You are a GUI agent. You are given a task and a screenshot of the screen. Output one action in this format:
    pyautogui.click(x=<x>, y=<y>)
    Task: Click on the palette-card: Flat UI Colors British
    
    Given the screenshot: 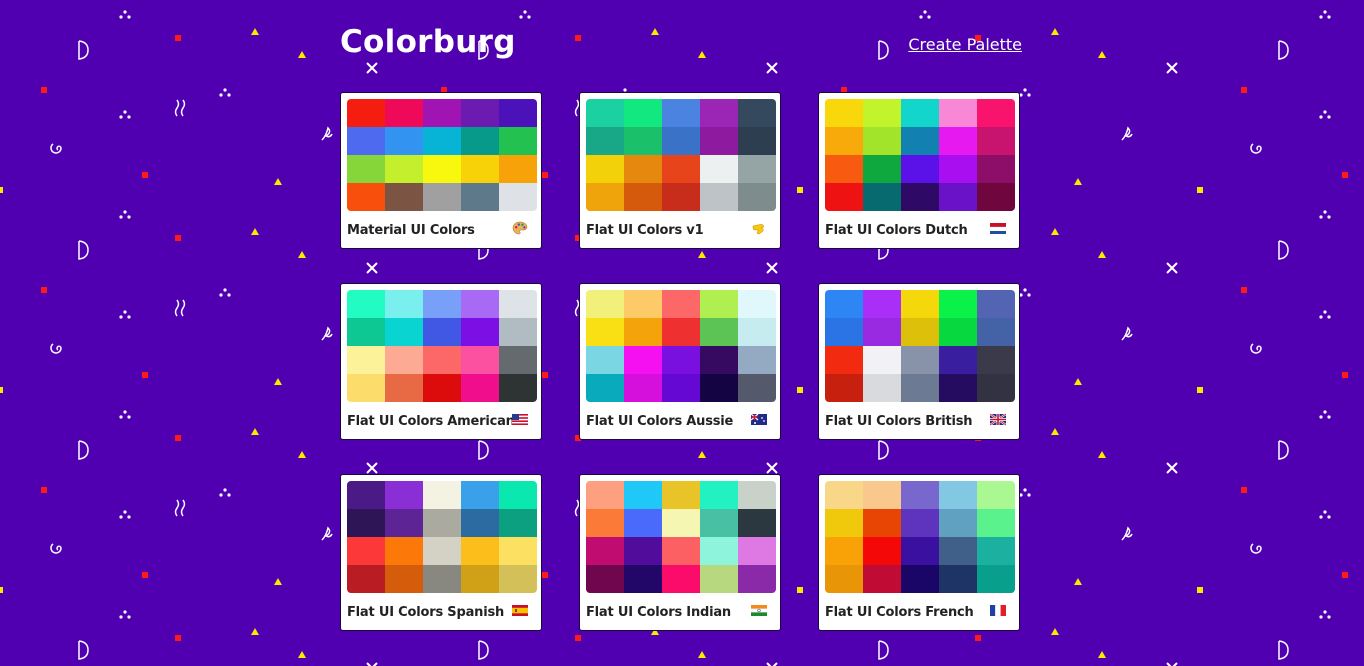 What is the action you would take?
    pyautogui.click(x=919, y=361)
    